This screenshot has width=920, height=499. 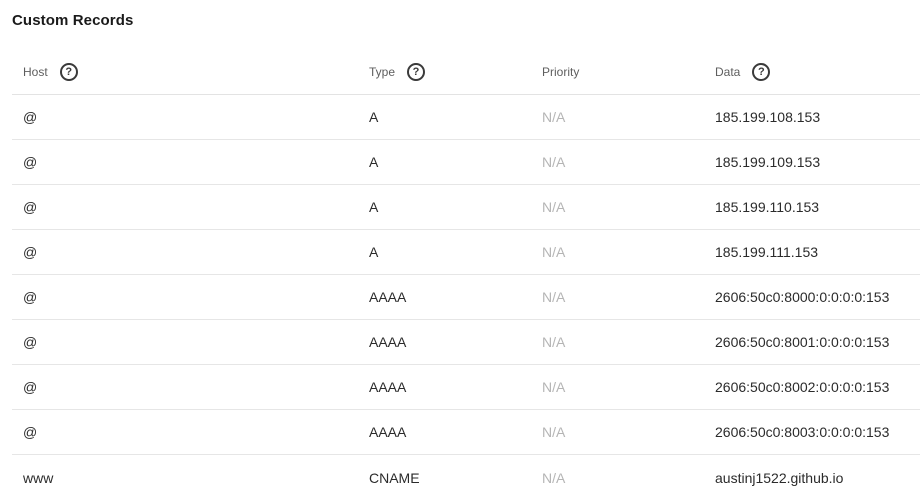 I want to click on header-host-label: Host, so click(x=35, y=72).